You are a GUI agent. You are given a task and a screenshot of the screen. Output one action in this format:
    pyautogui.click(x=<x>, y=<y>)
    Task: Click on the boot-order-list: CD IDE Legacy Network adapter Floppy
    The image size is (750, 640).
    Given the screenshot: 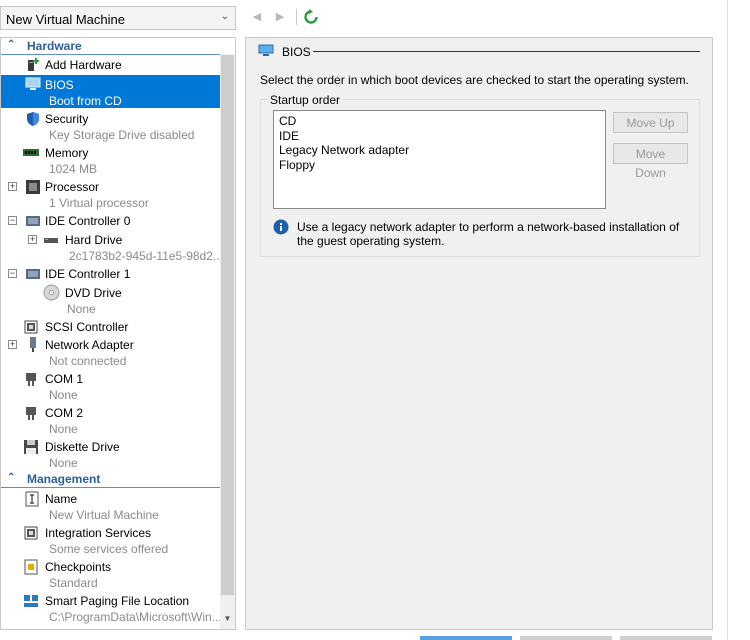 What is the action you would take?
    pyautogui.click(x=439, y=159)
    